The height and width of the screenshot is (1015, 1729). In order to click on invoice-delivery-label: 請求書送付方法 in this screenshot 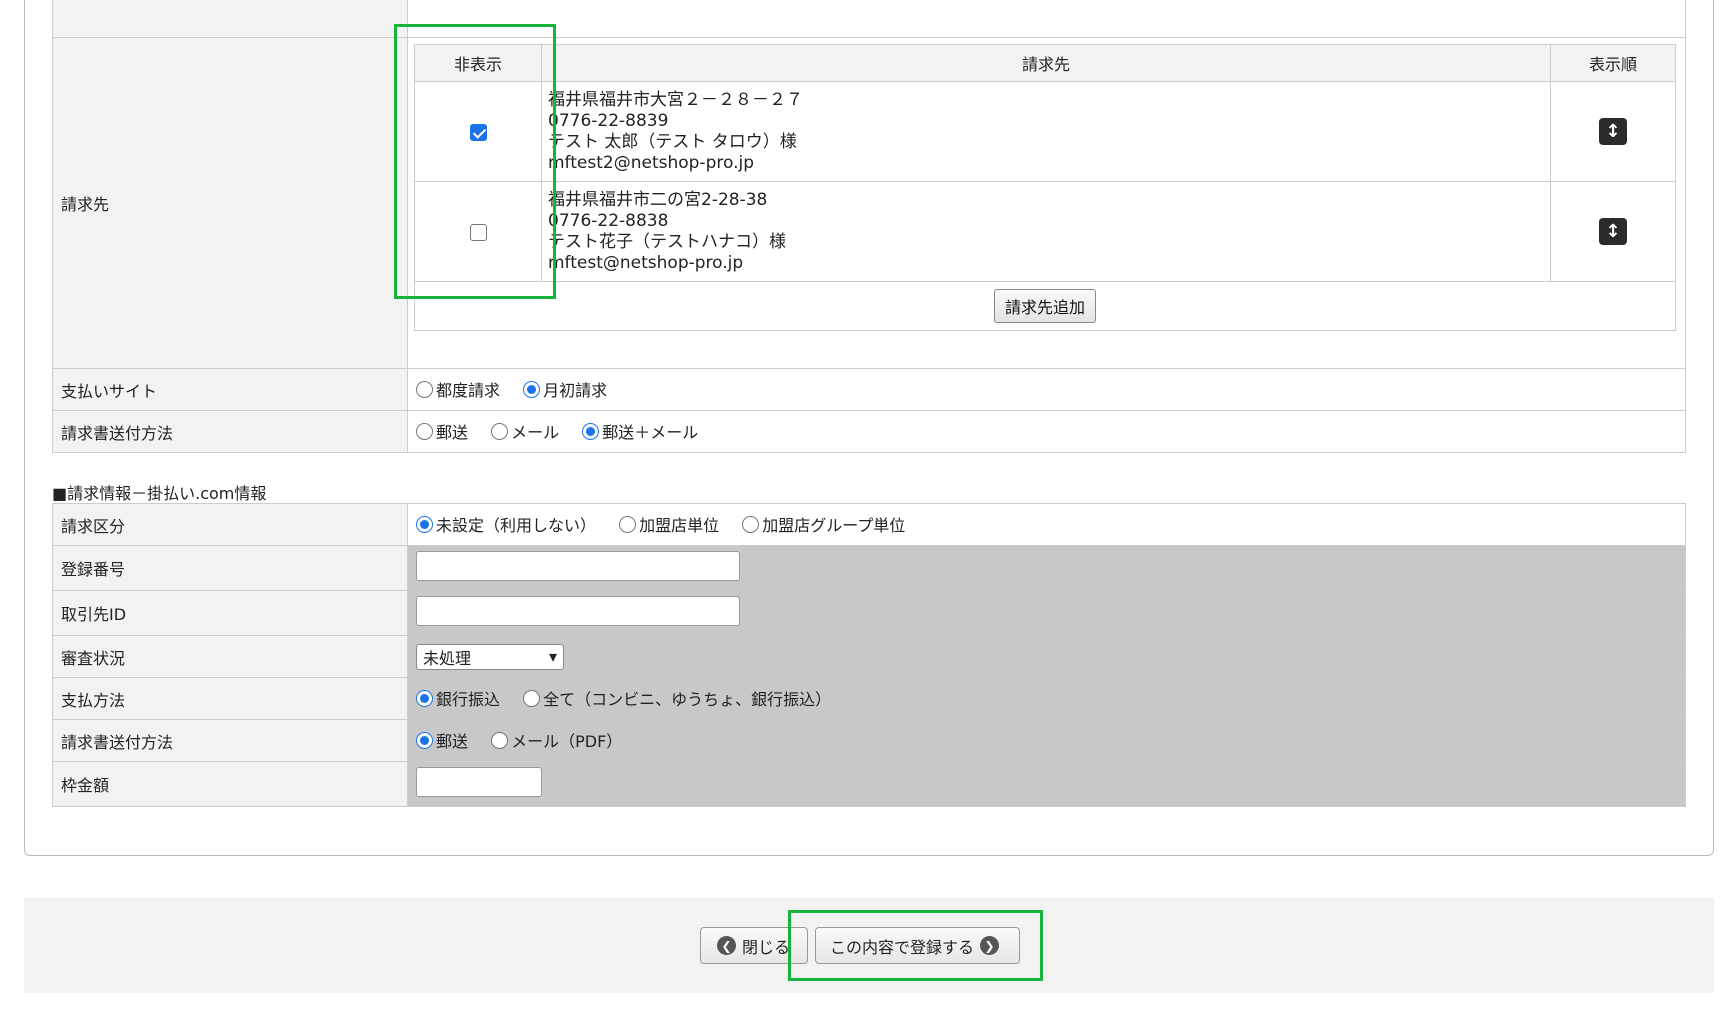, I will do `click(230, 431)`.